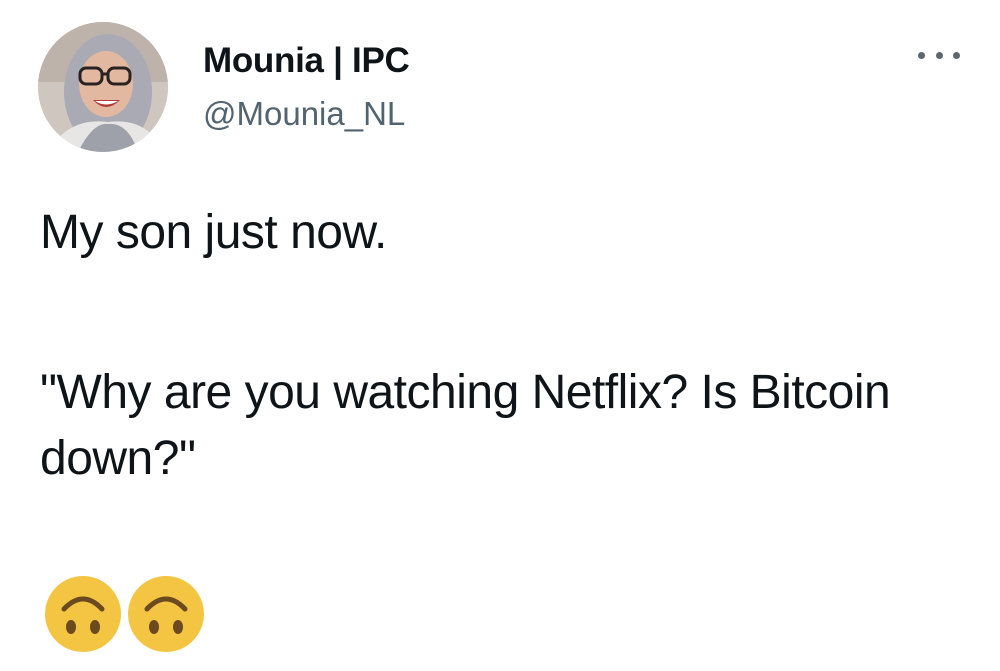 The image size is (1000, 671). What do you see at coordinates (306, 61) in the screenshot?
I see `author-display-name: Mounia | IPC` at bounding box center [306, 61].